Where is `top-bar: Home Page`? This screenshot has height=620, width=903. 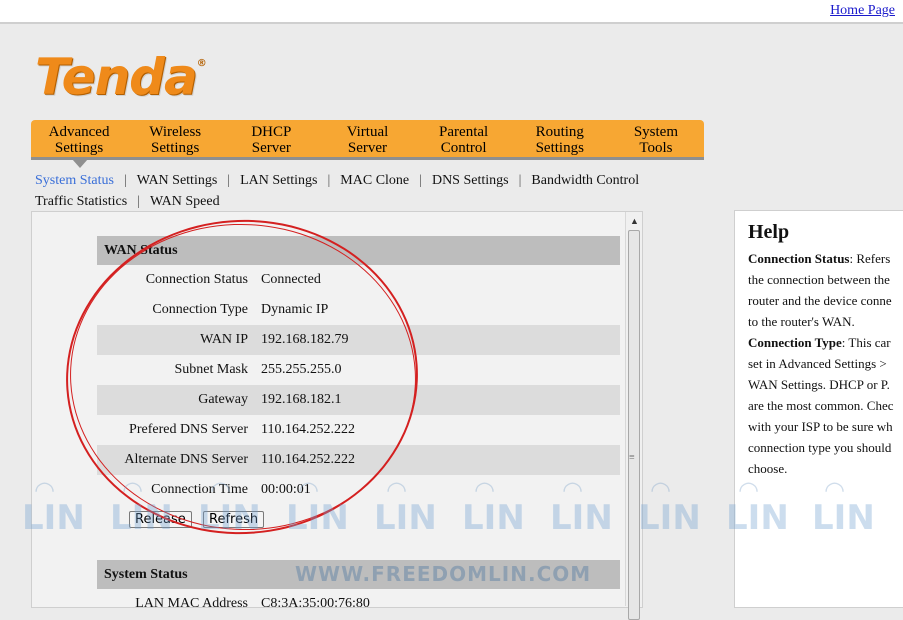 top-bar: Home Page is located at coordinates (451, 12).